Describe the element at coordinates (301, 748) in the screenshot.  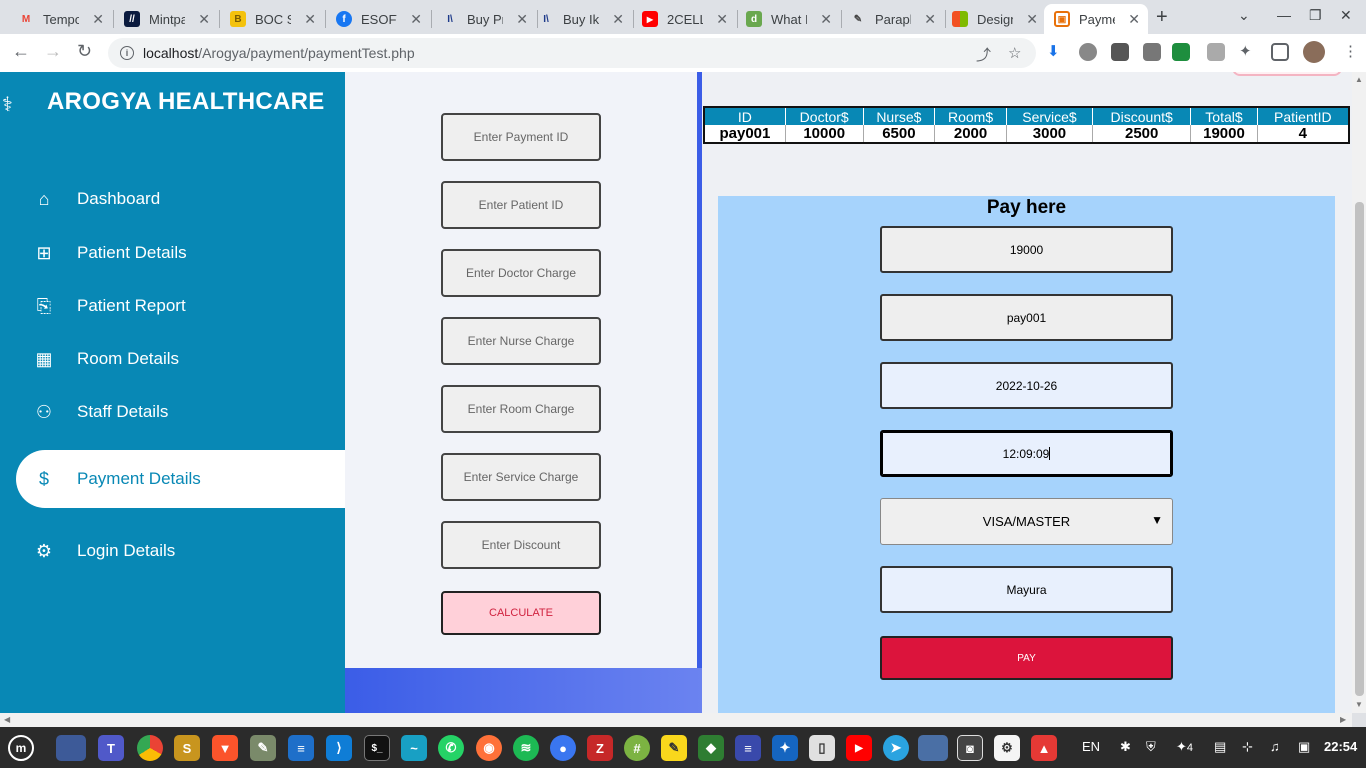
I see `text-editor-icon: ≡` at that location.